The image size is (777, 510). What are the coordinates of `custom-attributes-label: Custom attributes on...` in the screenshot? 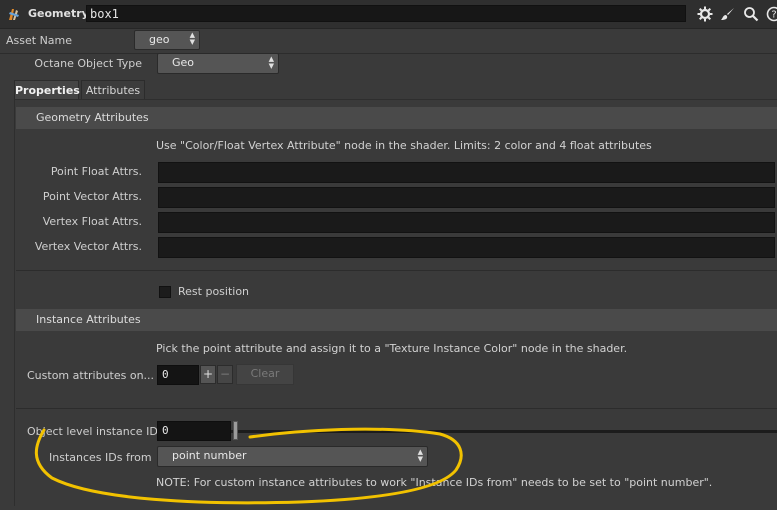 It's located at (91, 375).